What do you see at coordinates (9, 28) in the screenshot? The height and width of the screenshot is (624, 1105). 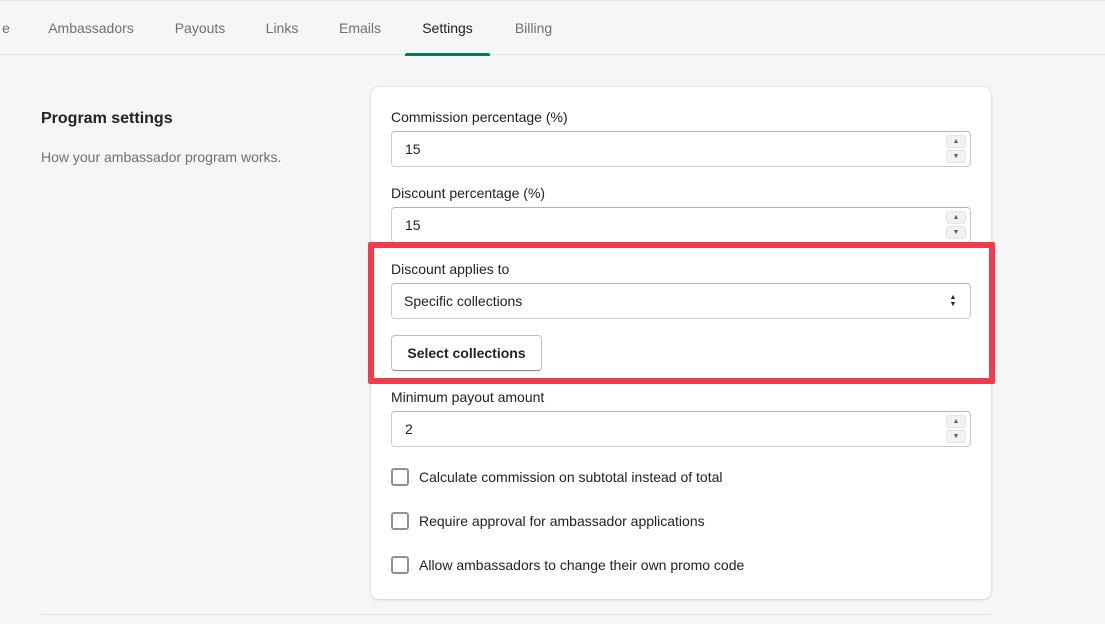 I see `tab-home: e` at bounding box center [9, 28].